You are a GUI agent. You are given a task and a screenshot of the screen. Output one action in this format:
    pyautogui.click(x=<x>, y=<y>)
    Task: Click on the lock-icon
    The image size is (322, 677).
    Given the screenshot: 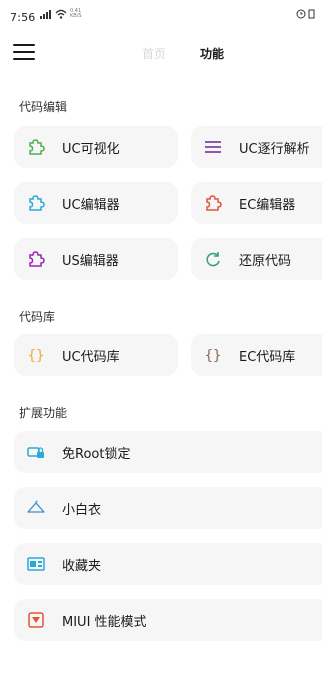 What is the action you would take?
    pyautogui.click(x=36, y=452)
    